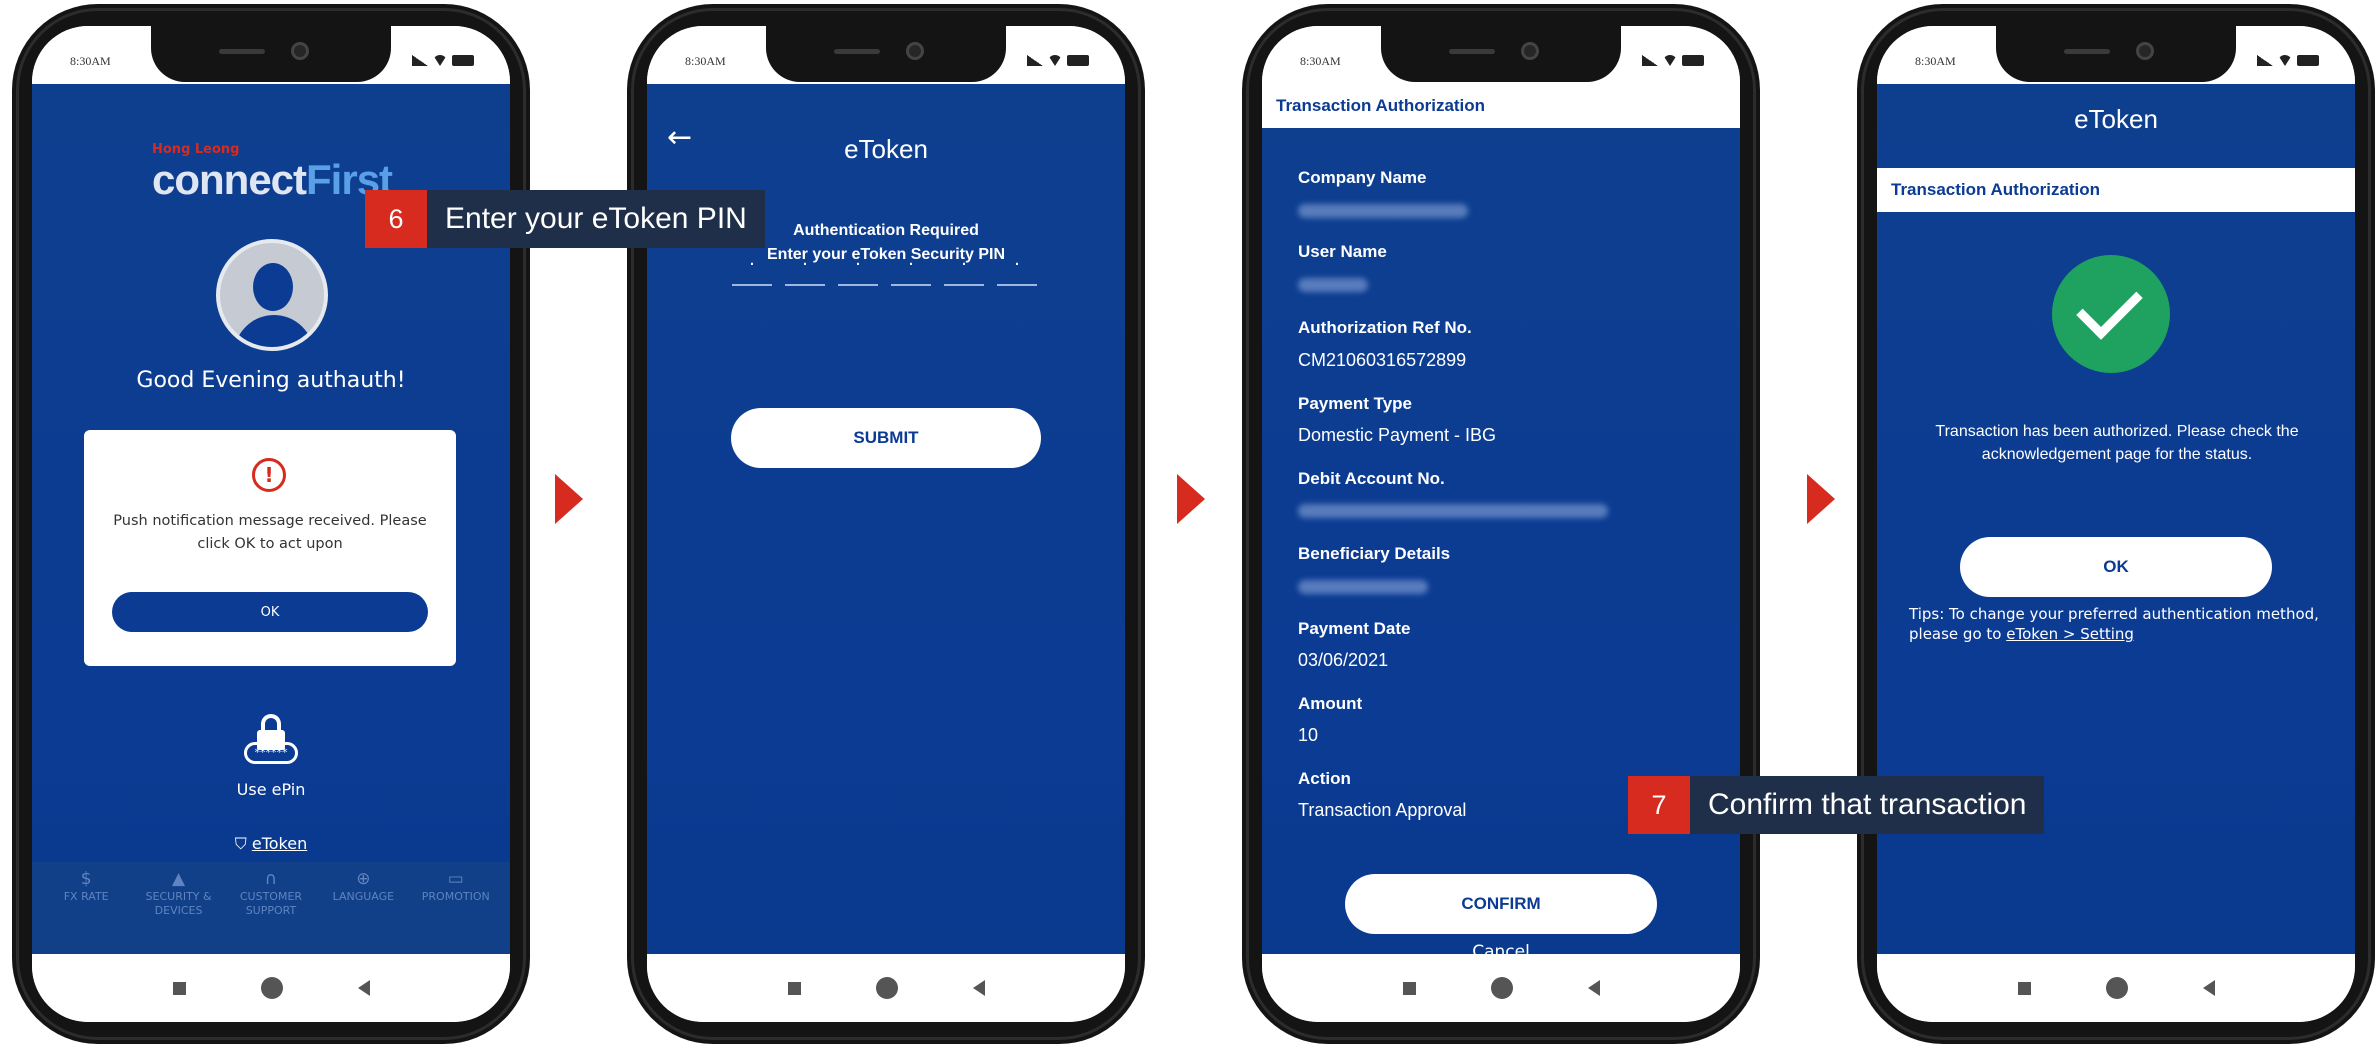 This screenshot has width=2376, height=1045. Describe the element at coordinates (271, 912) in the screenshot. I see `footer-support: ∩ CUSTOMER SUPPORT` at that location.